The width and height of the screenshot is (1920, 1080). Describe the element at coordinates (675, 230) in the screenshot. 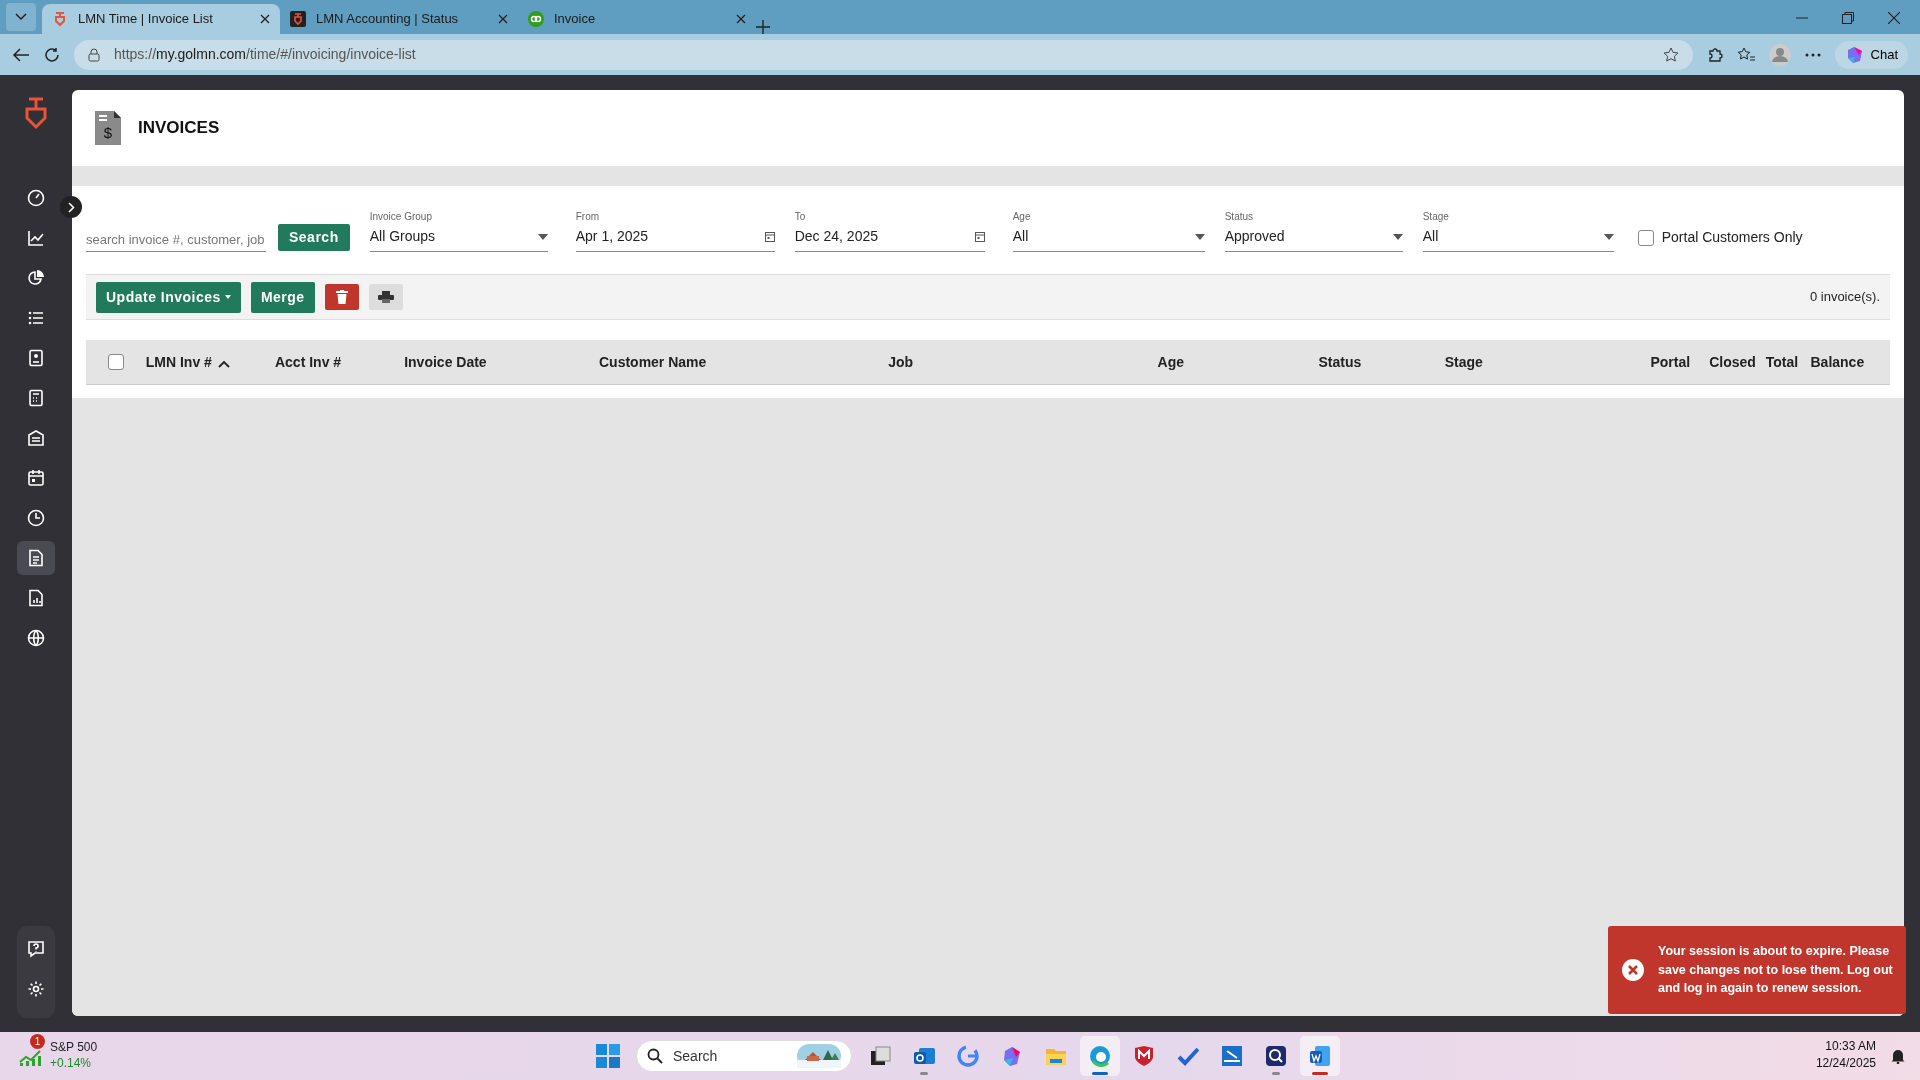

I see `filter-field: From Apr 1, 2025` at that location.